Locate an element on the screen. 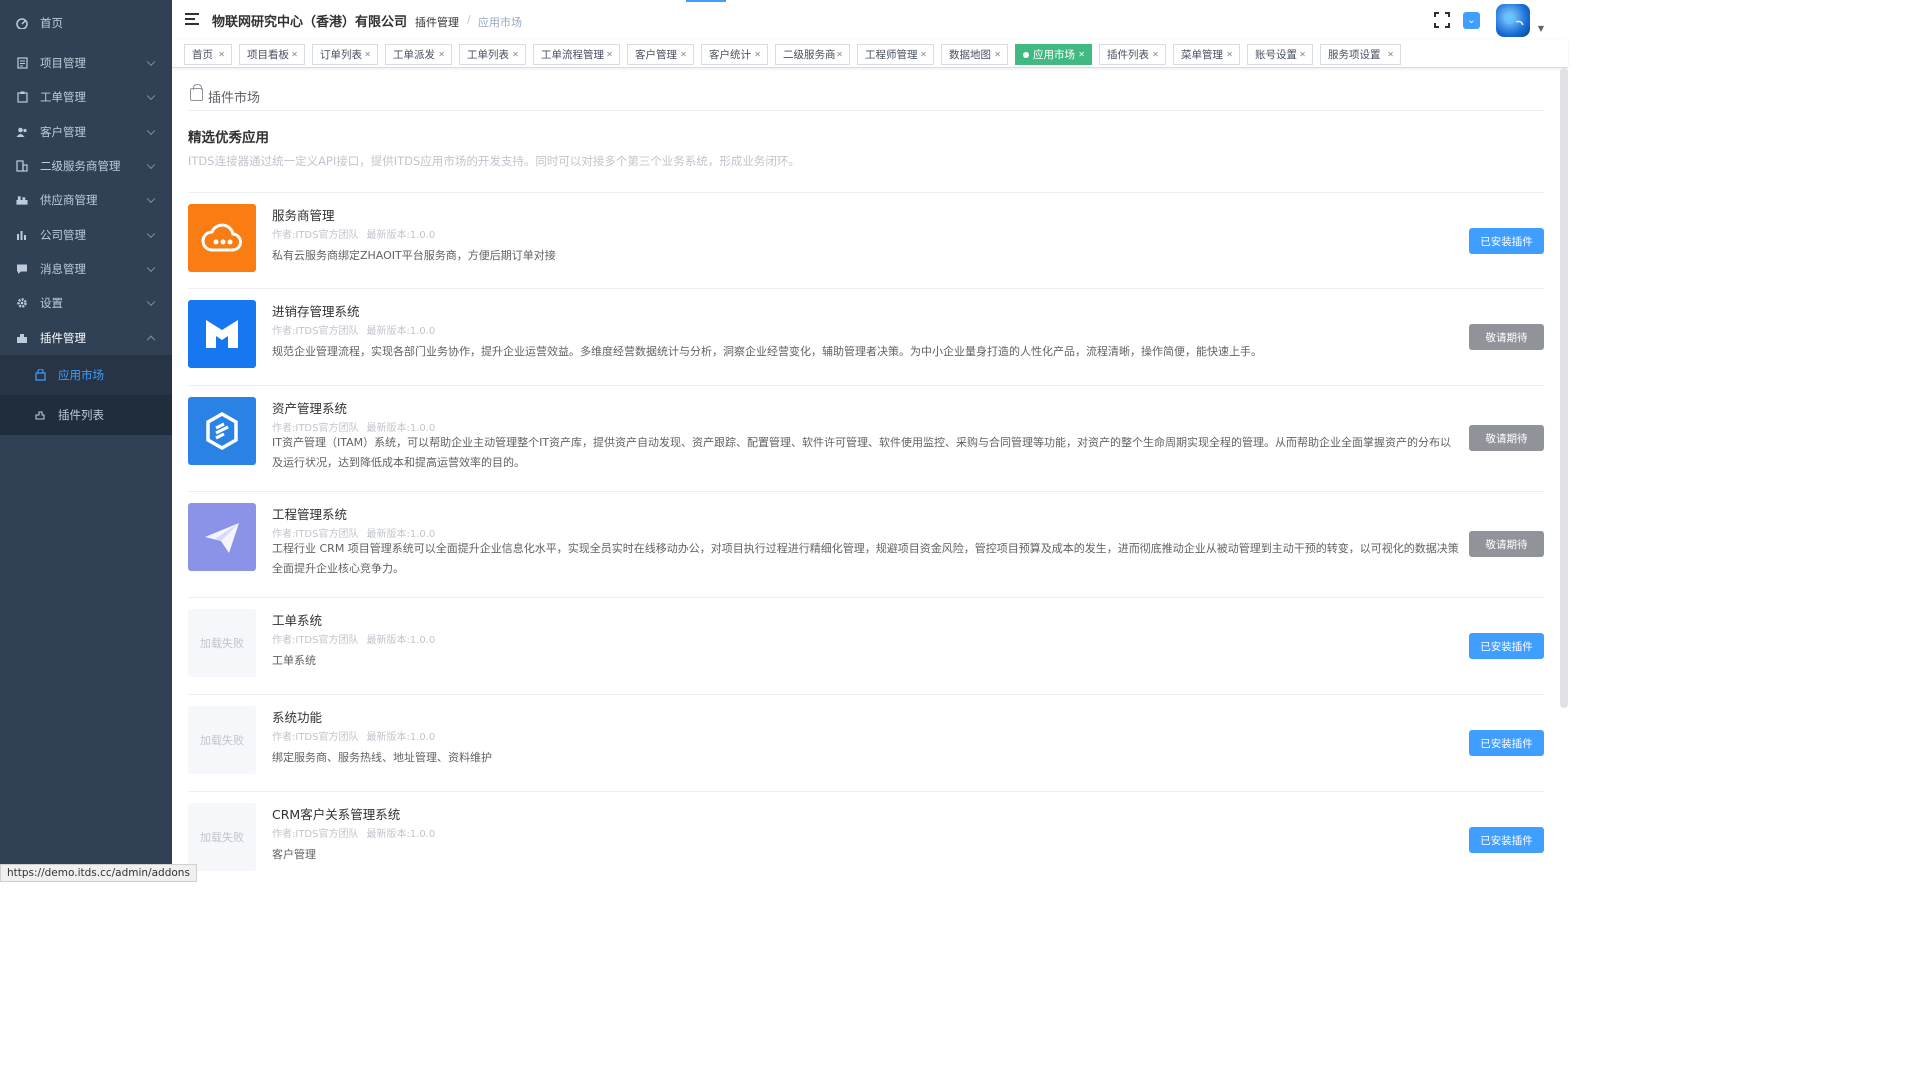  sidebar-item-project: 项目管理 is located at coordinates (86, 63).